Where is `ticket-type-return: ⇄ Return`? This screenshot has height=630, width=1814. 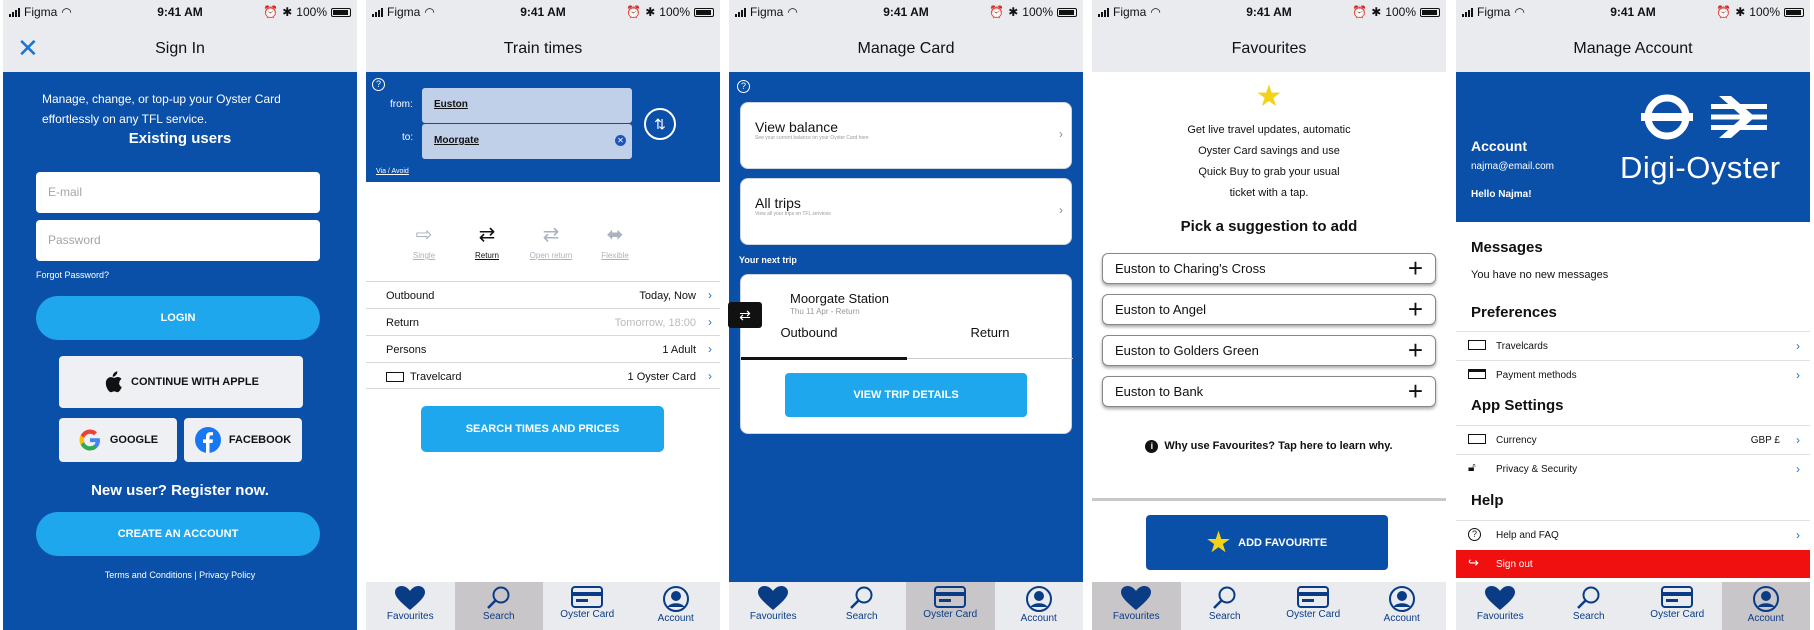
ticket-type-return: ⇄ Return is located at coordinates (487, 241).